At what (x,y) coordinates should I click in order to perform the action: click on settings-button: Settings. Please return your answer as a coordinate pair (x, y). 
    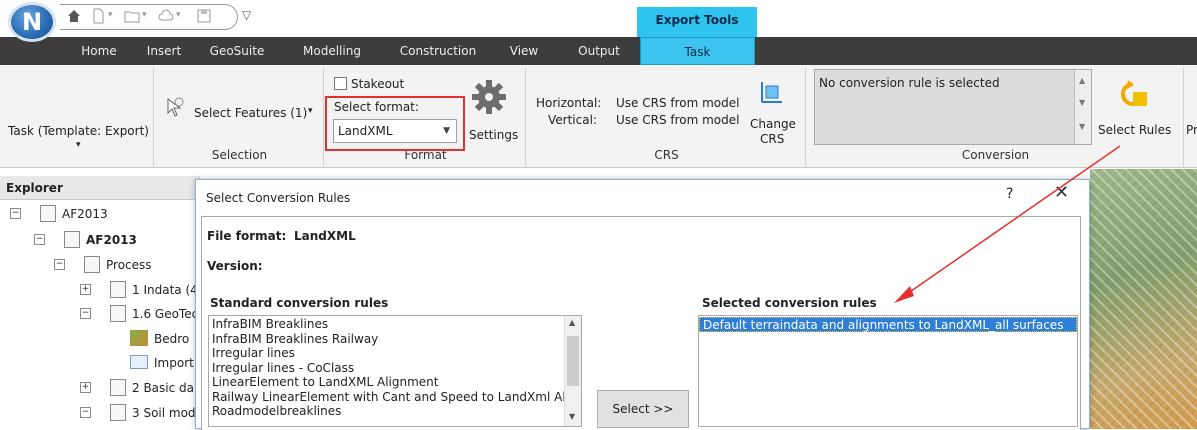
    Looking at the image, I should click on (493, 135).